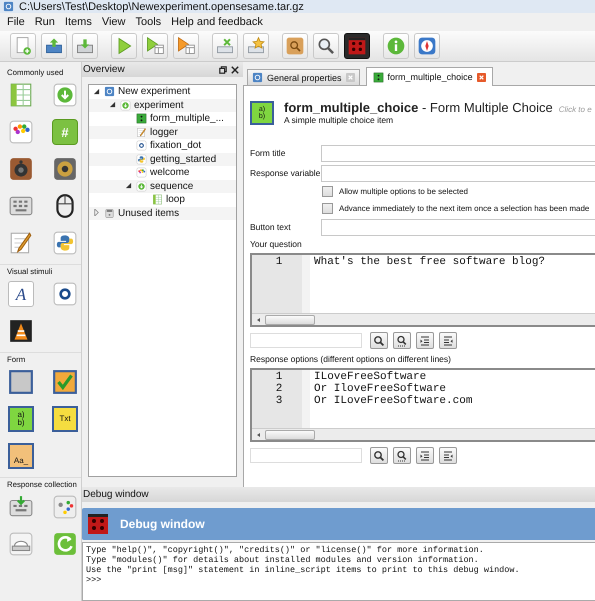  Describe the element at coordinates (21, 294) in the screenshot. I see `text-icon: A` at that location.